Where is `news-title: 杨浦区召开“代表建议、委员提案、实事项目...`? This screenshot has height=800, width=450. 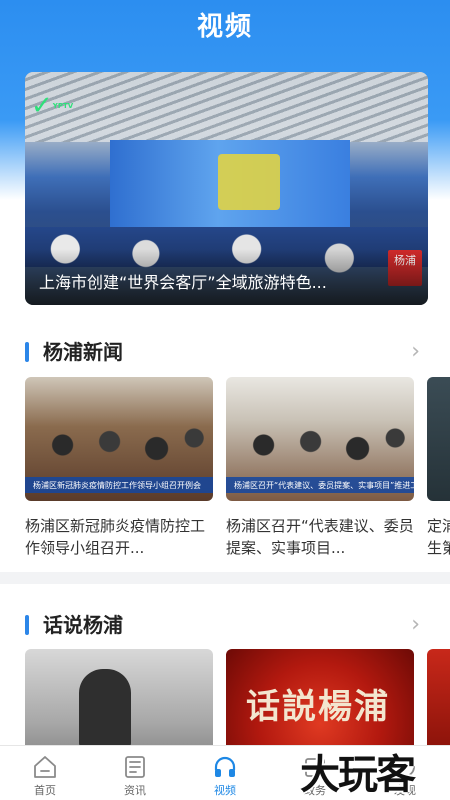 news-title: 杨浦区召开“代表建议、委员提案、实事项目... is located at coordinates (320, 537).